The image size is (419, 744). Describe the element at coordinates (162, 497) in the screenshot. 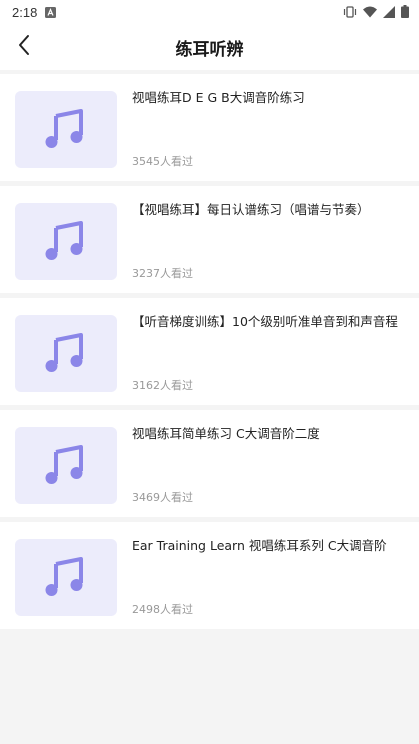

I see `item-view-count: 3469人看过` at that location.